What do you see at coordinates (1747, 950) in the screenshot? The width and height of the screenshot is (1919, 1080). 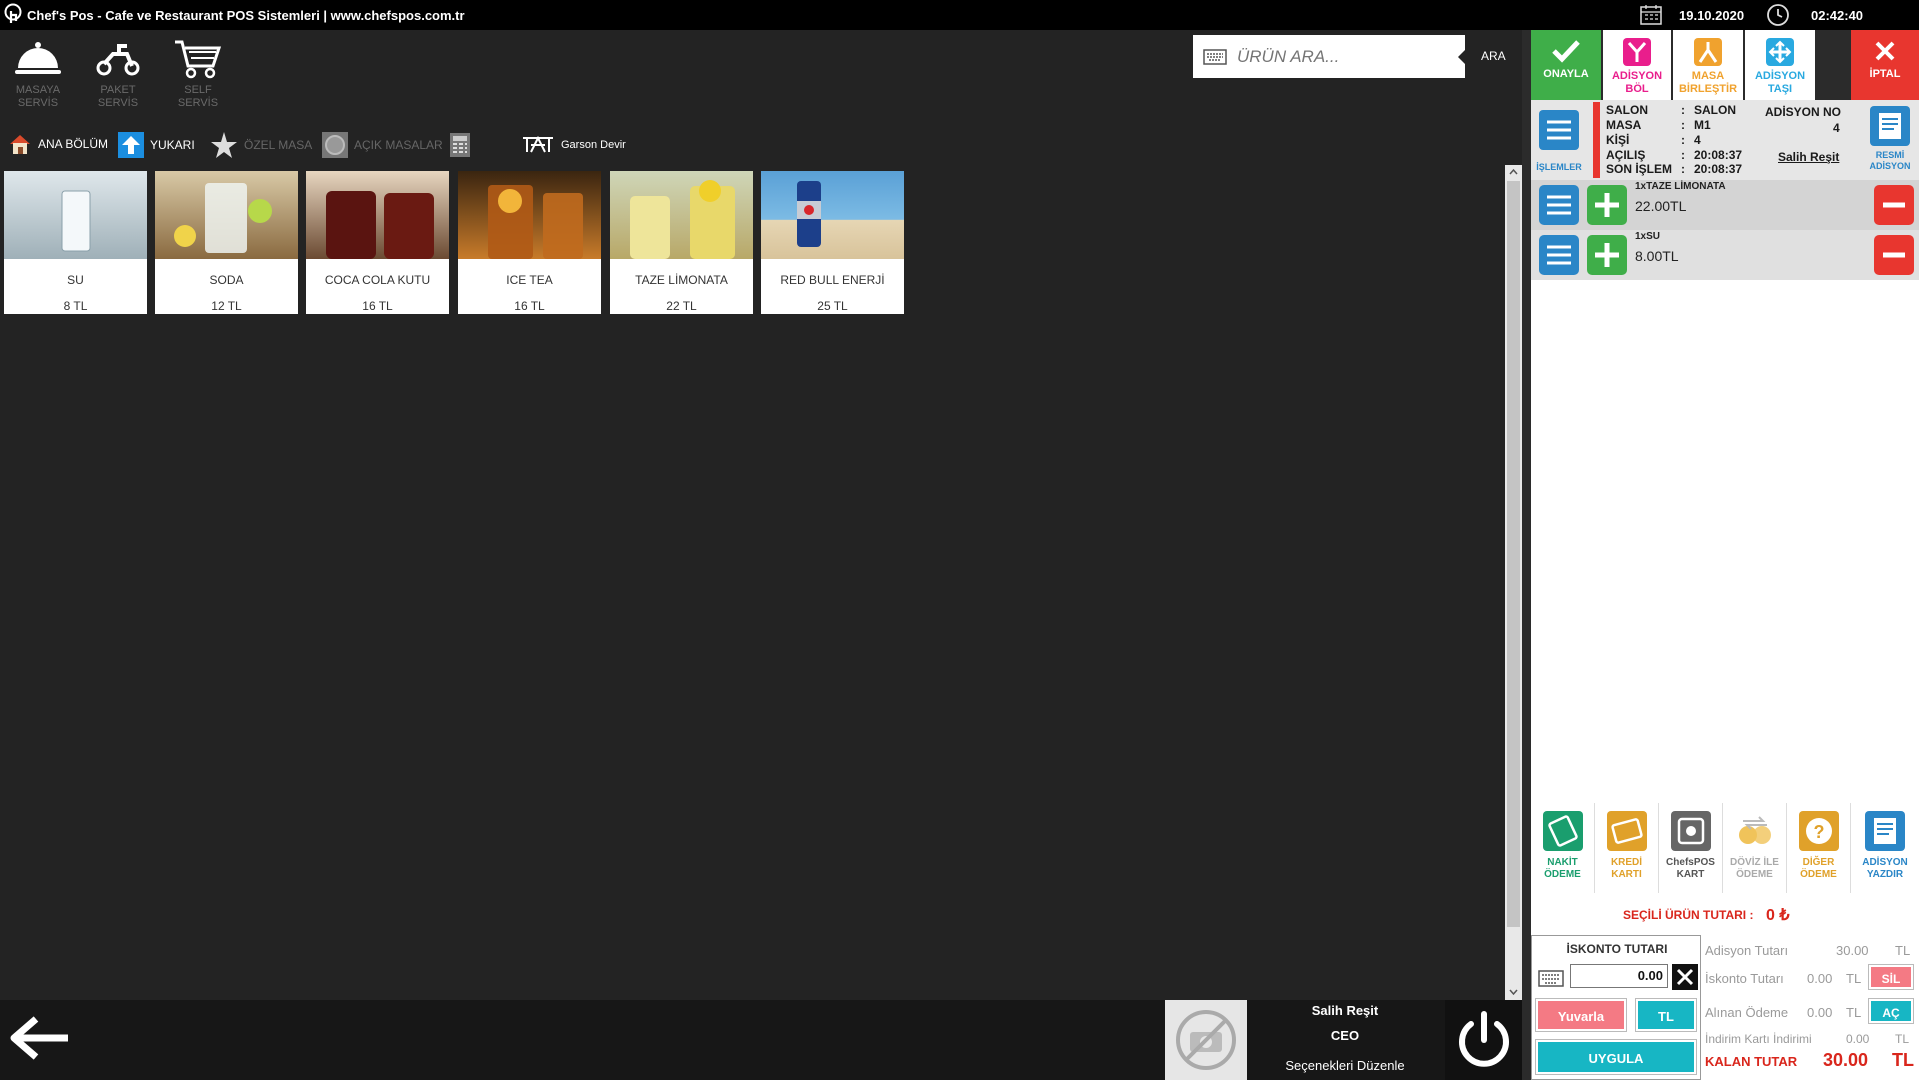 I see `bill-total-label: Adisyon Tutarı` at bounding box center [1747, 950].